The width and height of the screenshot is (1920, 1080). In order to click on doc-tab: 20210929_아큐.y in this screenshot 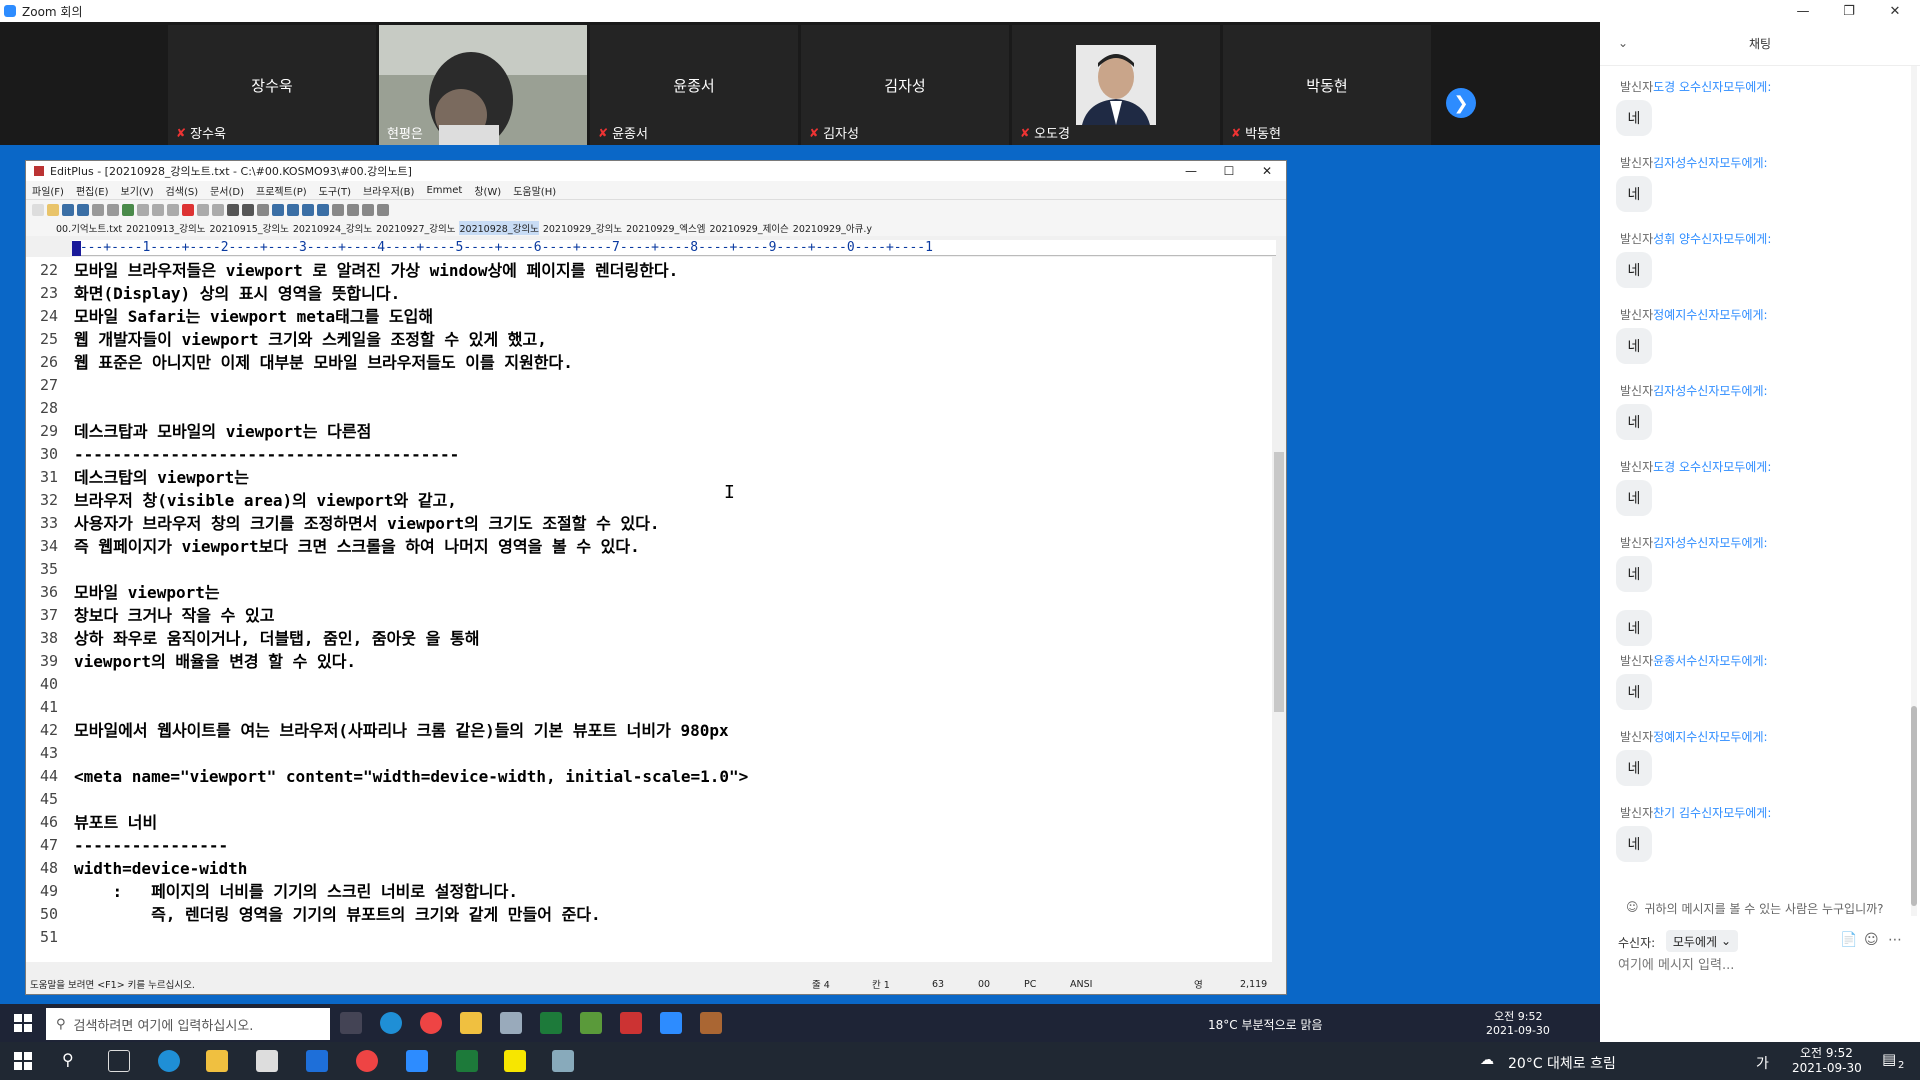, I will do `click(832, 228)`.